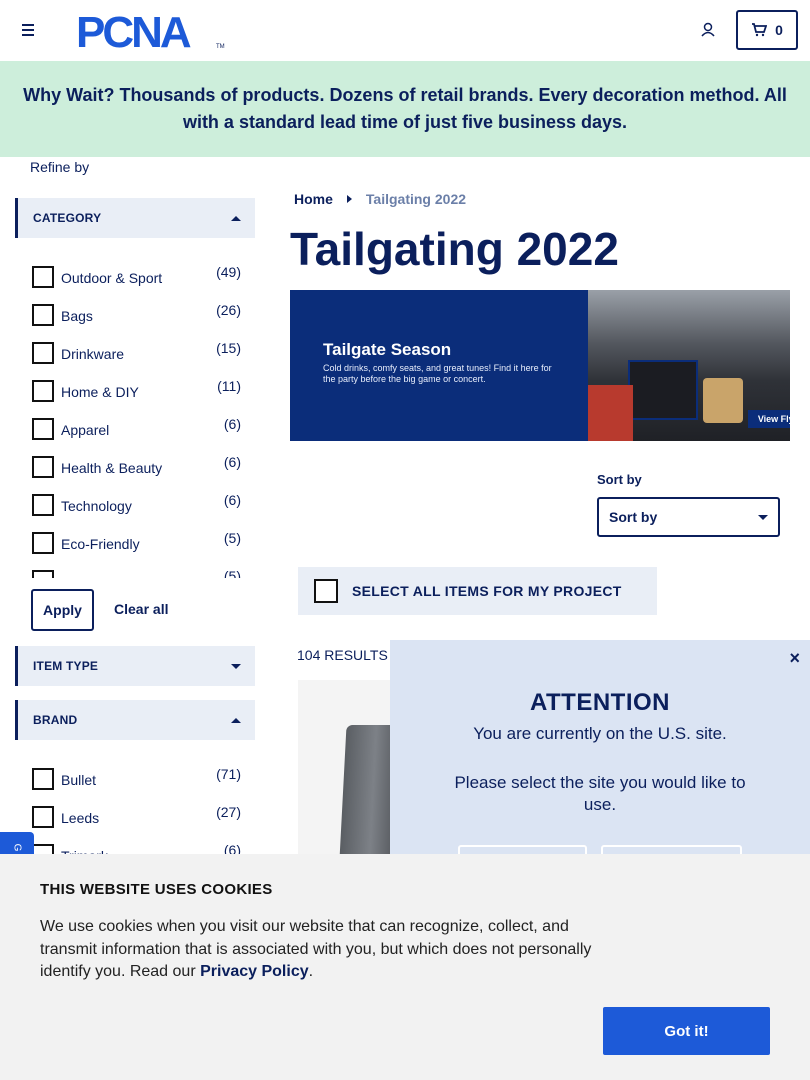 Image resolution: width=810 pixels, height=1080 pixels. I want to click on facet-option: Leeds (27), so click(137, 821).